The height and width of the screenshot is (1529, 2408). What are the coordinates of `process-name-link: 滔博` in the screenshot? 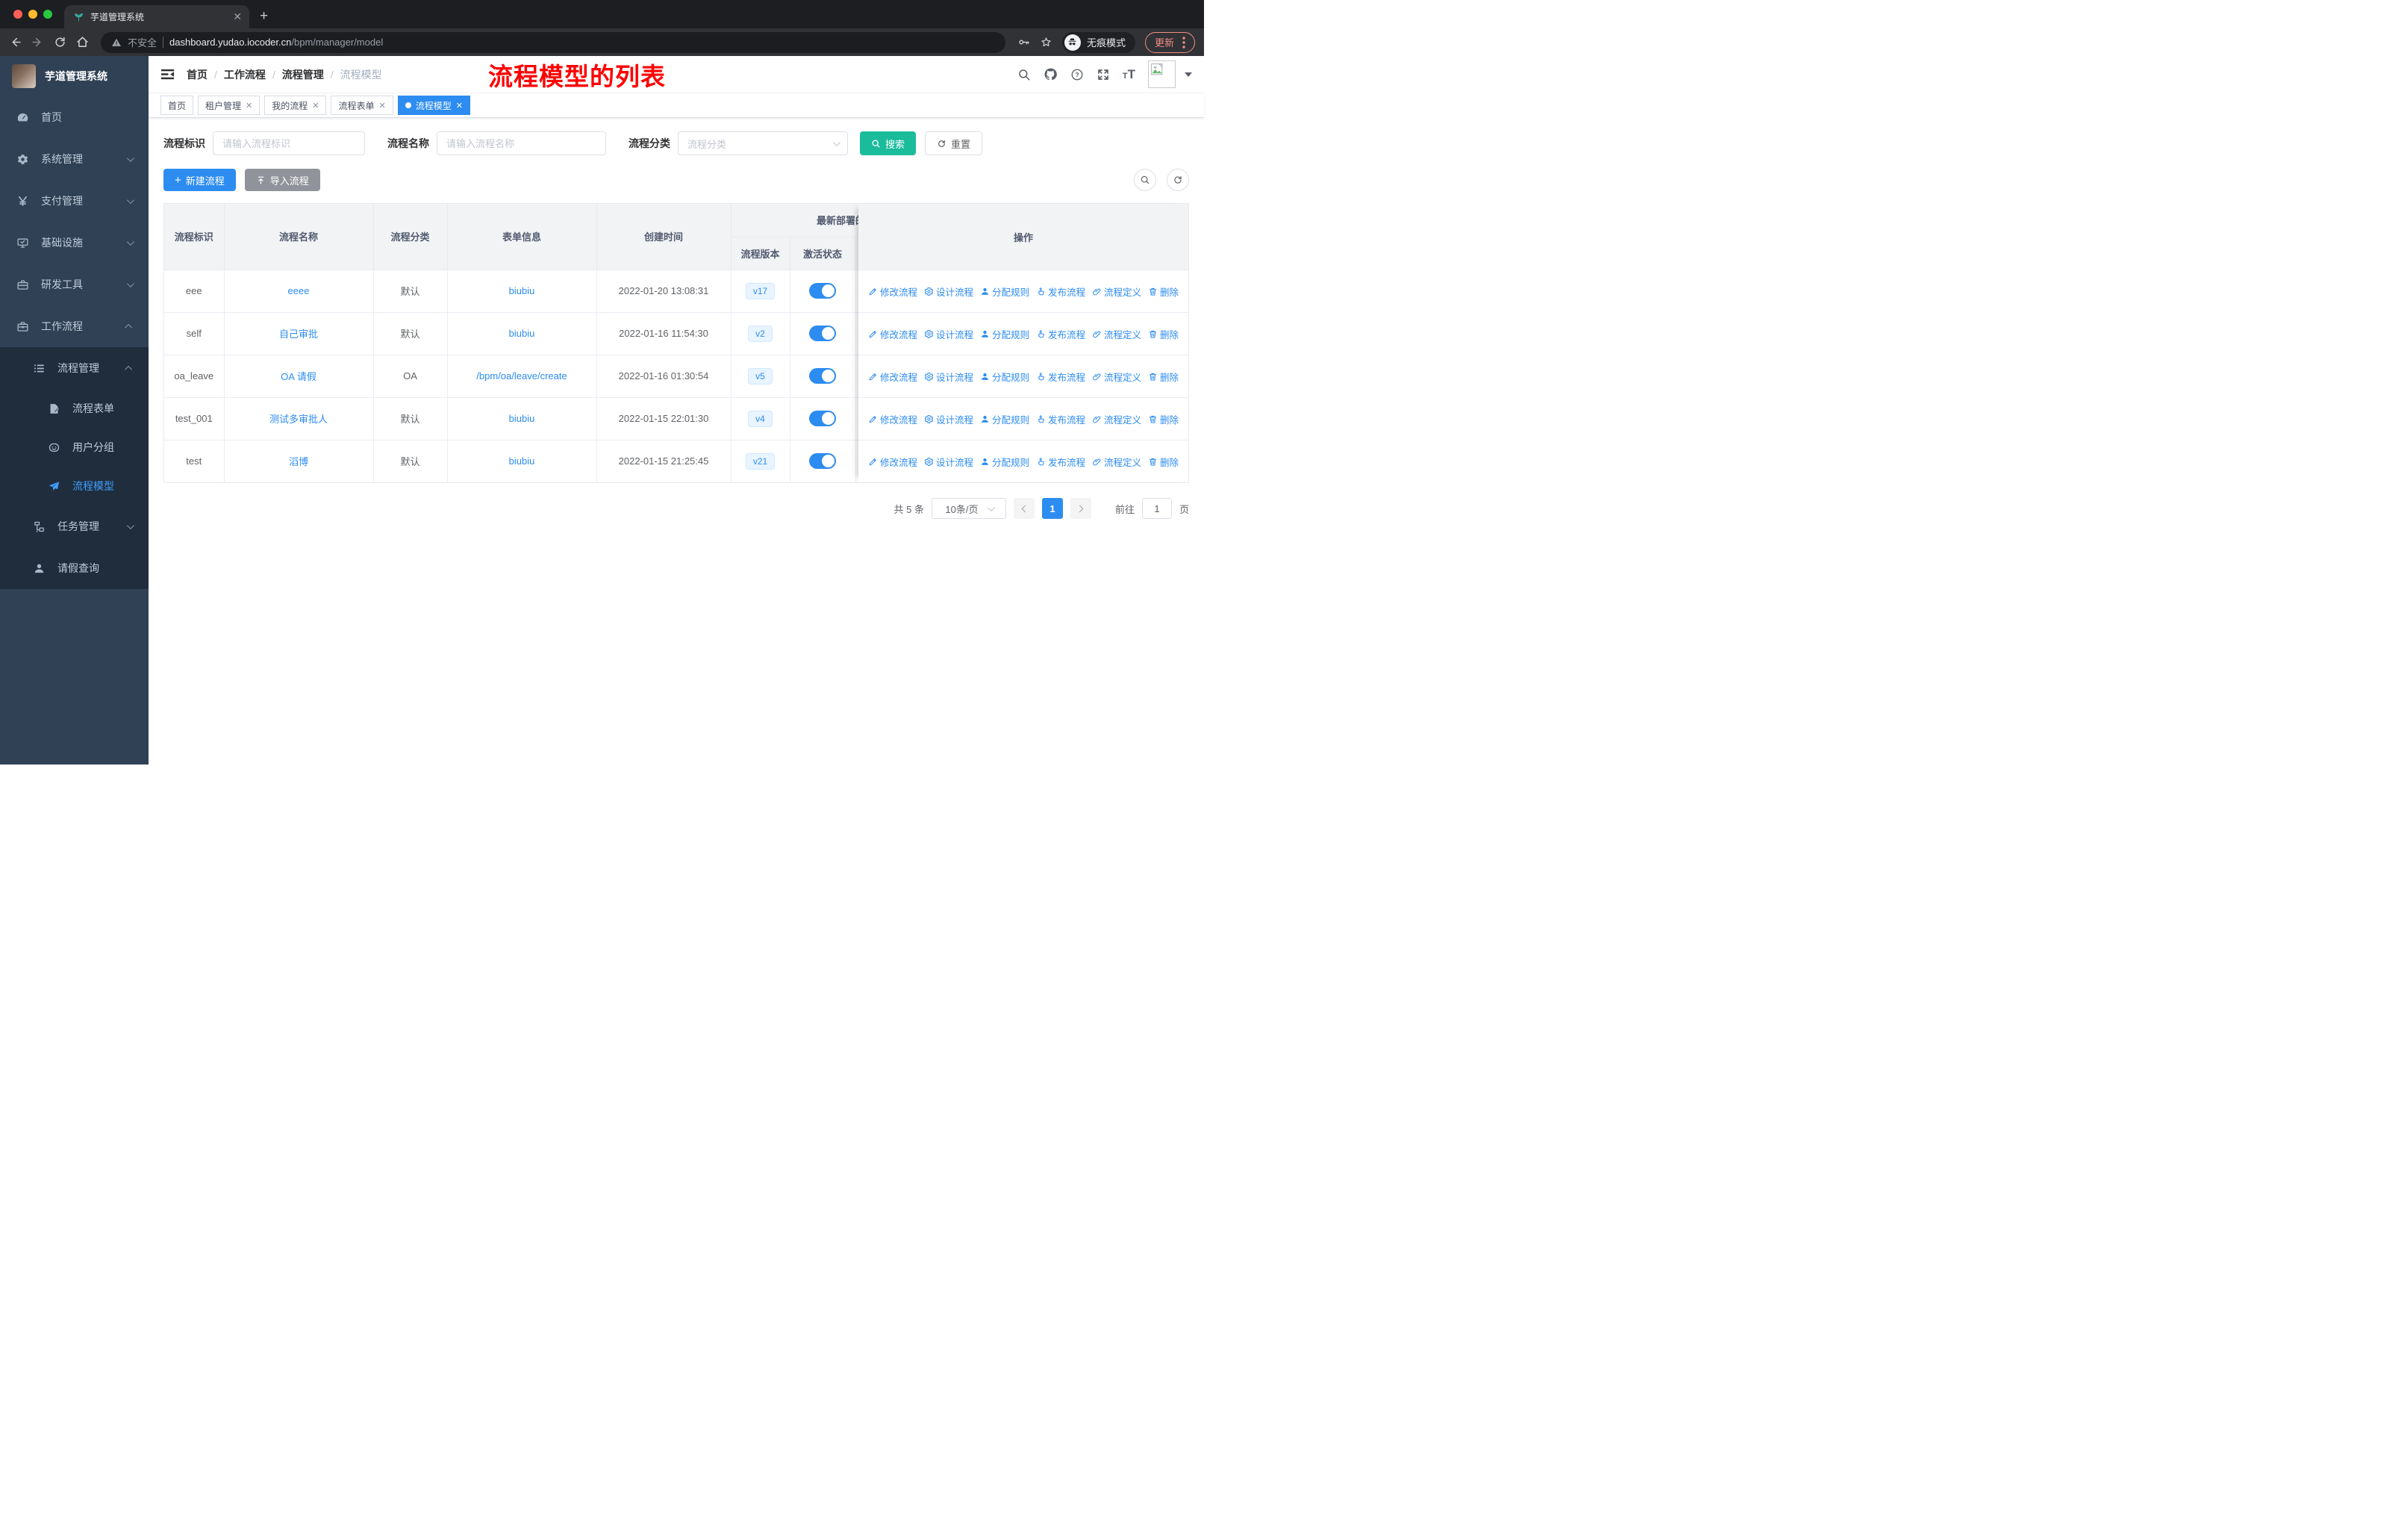 It's located at (298, 461).